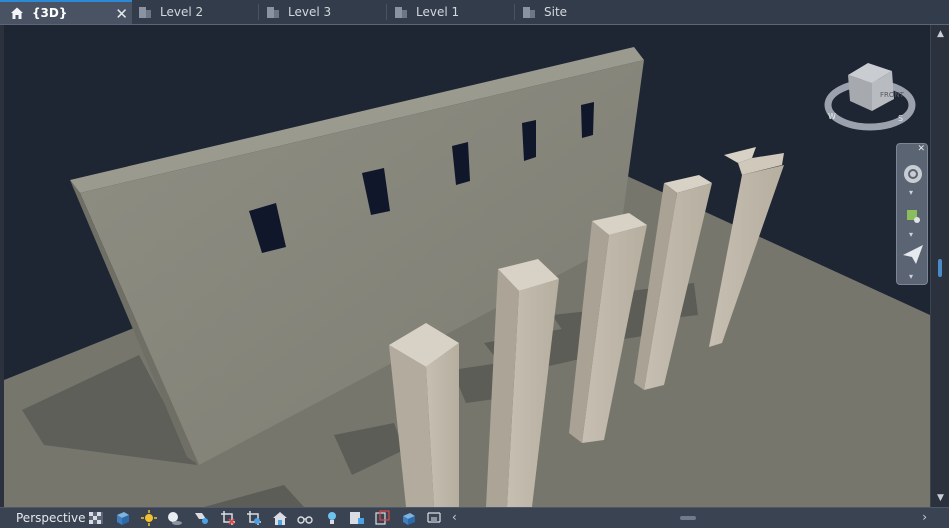 The width and height of the screenshot is (949, 528). I want to click on scroll-left-icon: ‹, so click(454, 517).